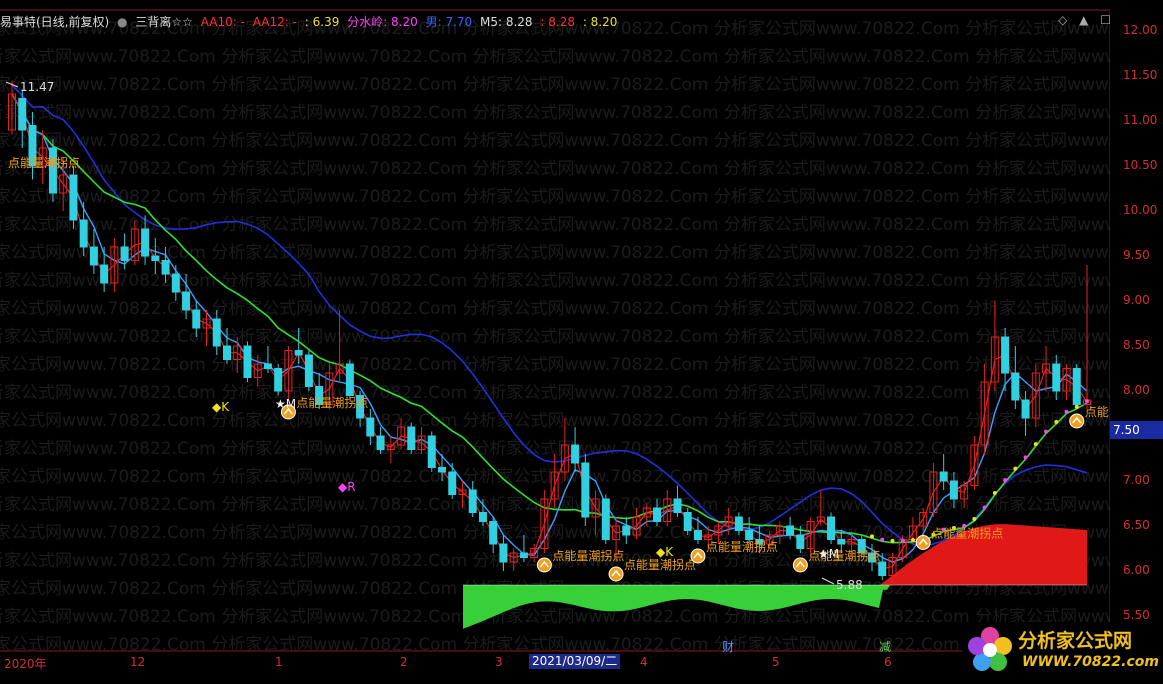  Describe the element at coordinates (122, 22) in the screenshot. I see `settings-icon: ●` at that location.